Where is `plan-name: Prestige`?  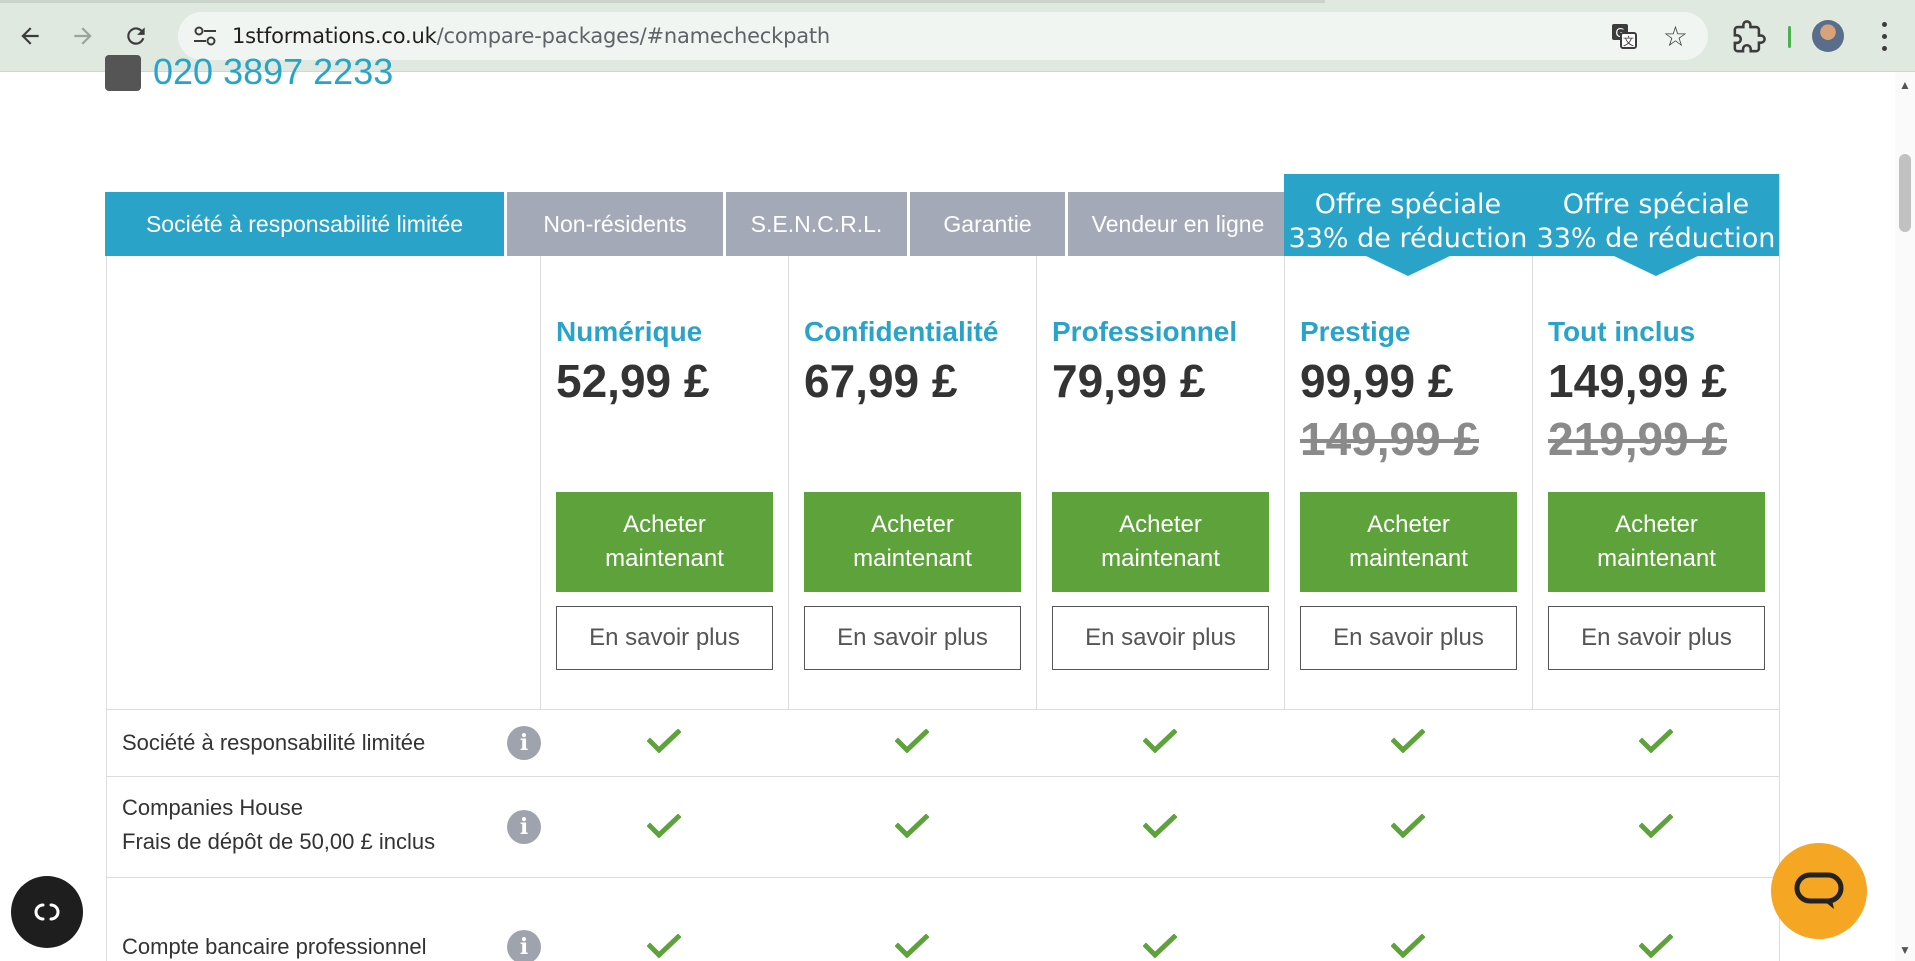 plan-name: Prestige is located at coordinates (1355, 331).